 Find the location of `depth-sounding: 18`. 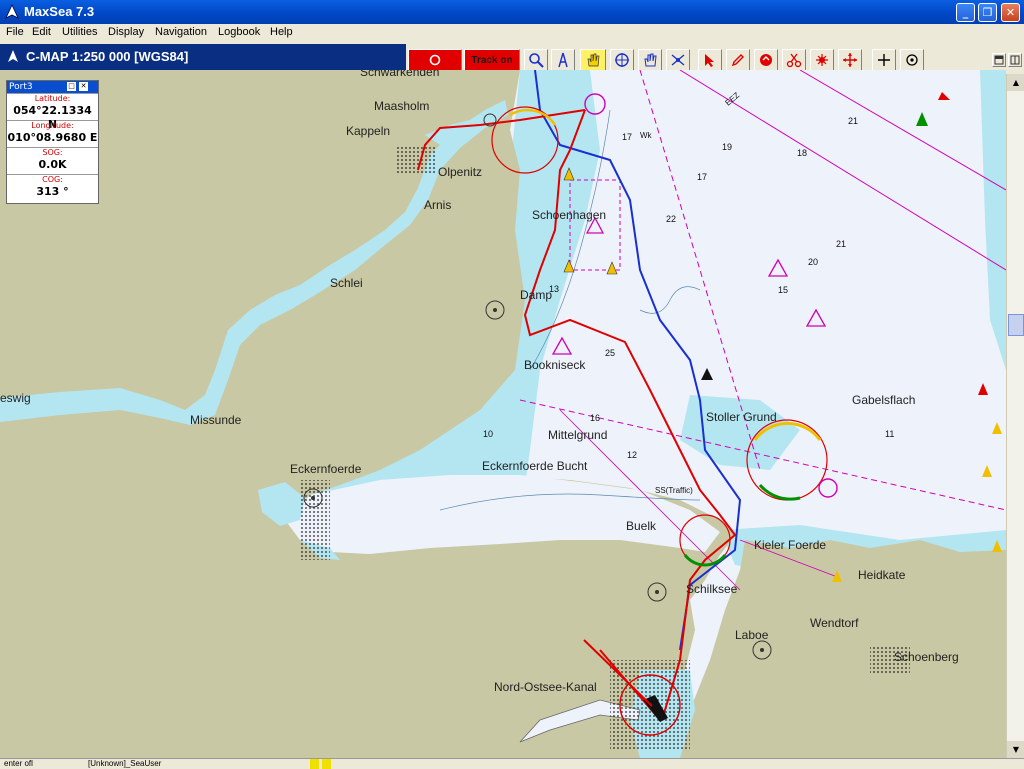

depth-sounding: 18 is located at coordinates (802, 153).